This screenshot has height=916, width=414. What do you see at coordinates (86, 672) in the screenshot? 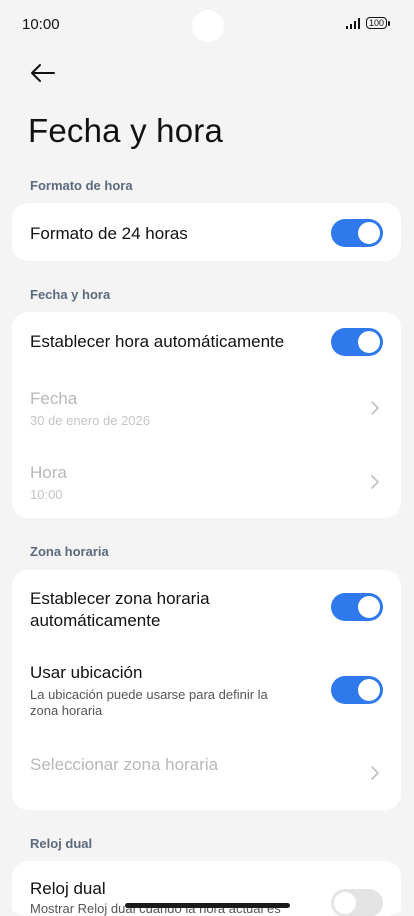
I see `row-use-location-label: Usar ubicación` at bounding box center [86, 672].